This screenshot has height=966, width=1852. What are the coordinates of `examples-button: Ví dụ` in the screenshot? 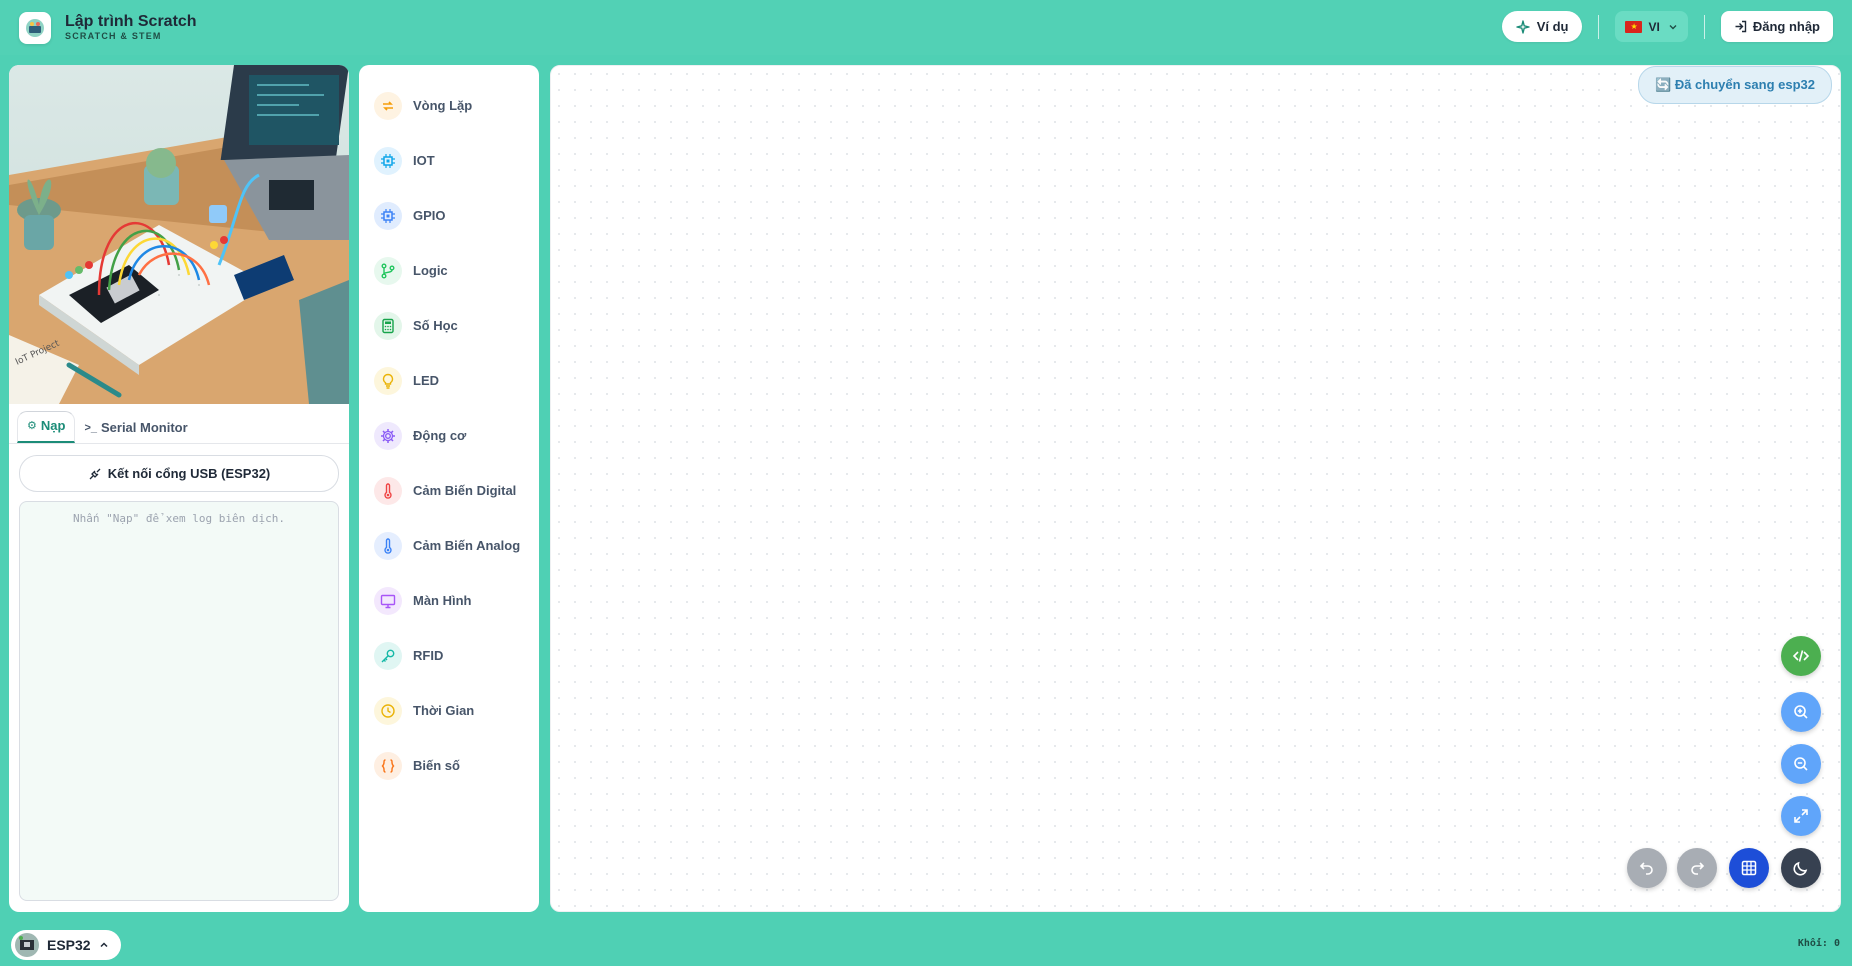 It's located at (1542, 26).